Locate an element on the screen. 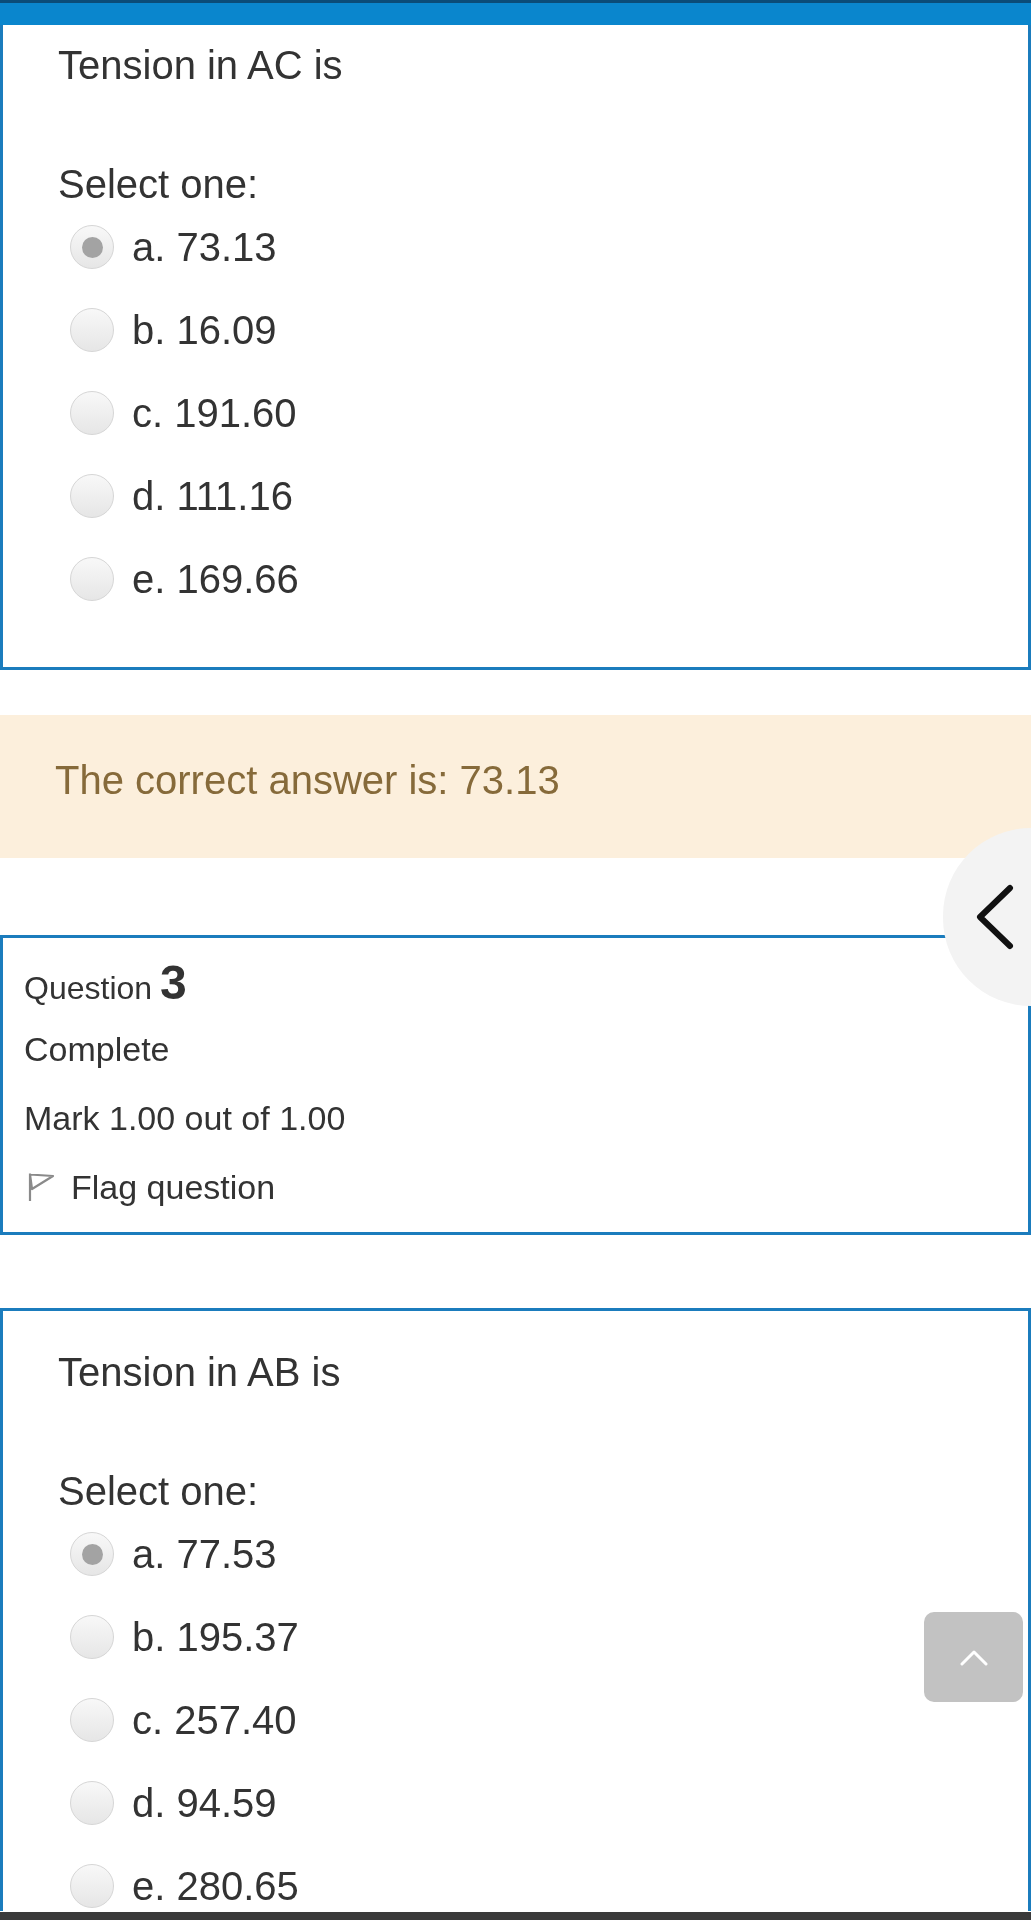  question-text: Tension in AB is is located at coordinates (199, 1372).